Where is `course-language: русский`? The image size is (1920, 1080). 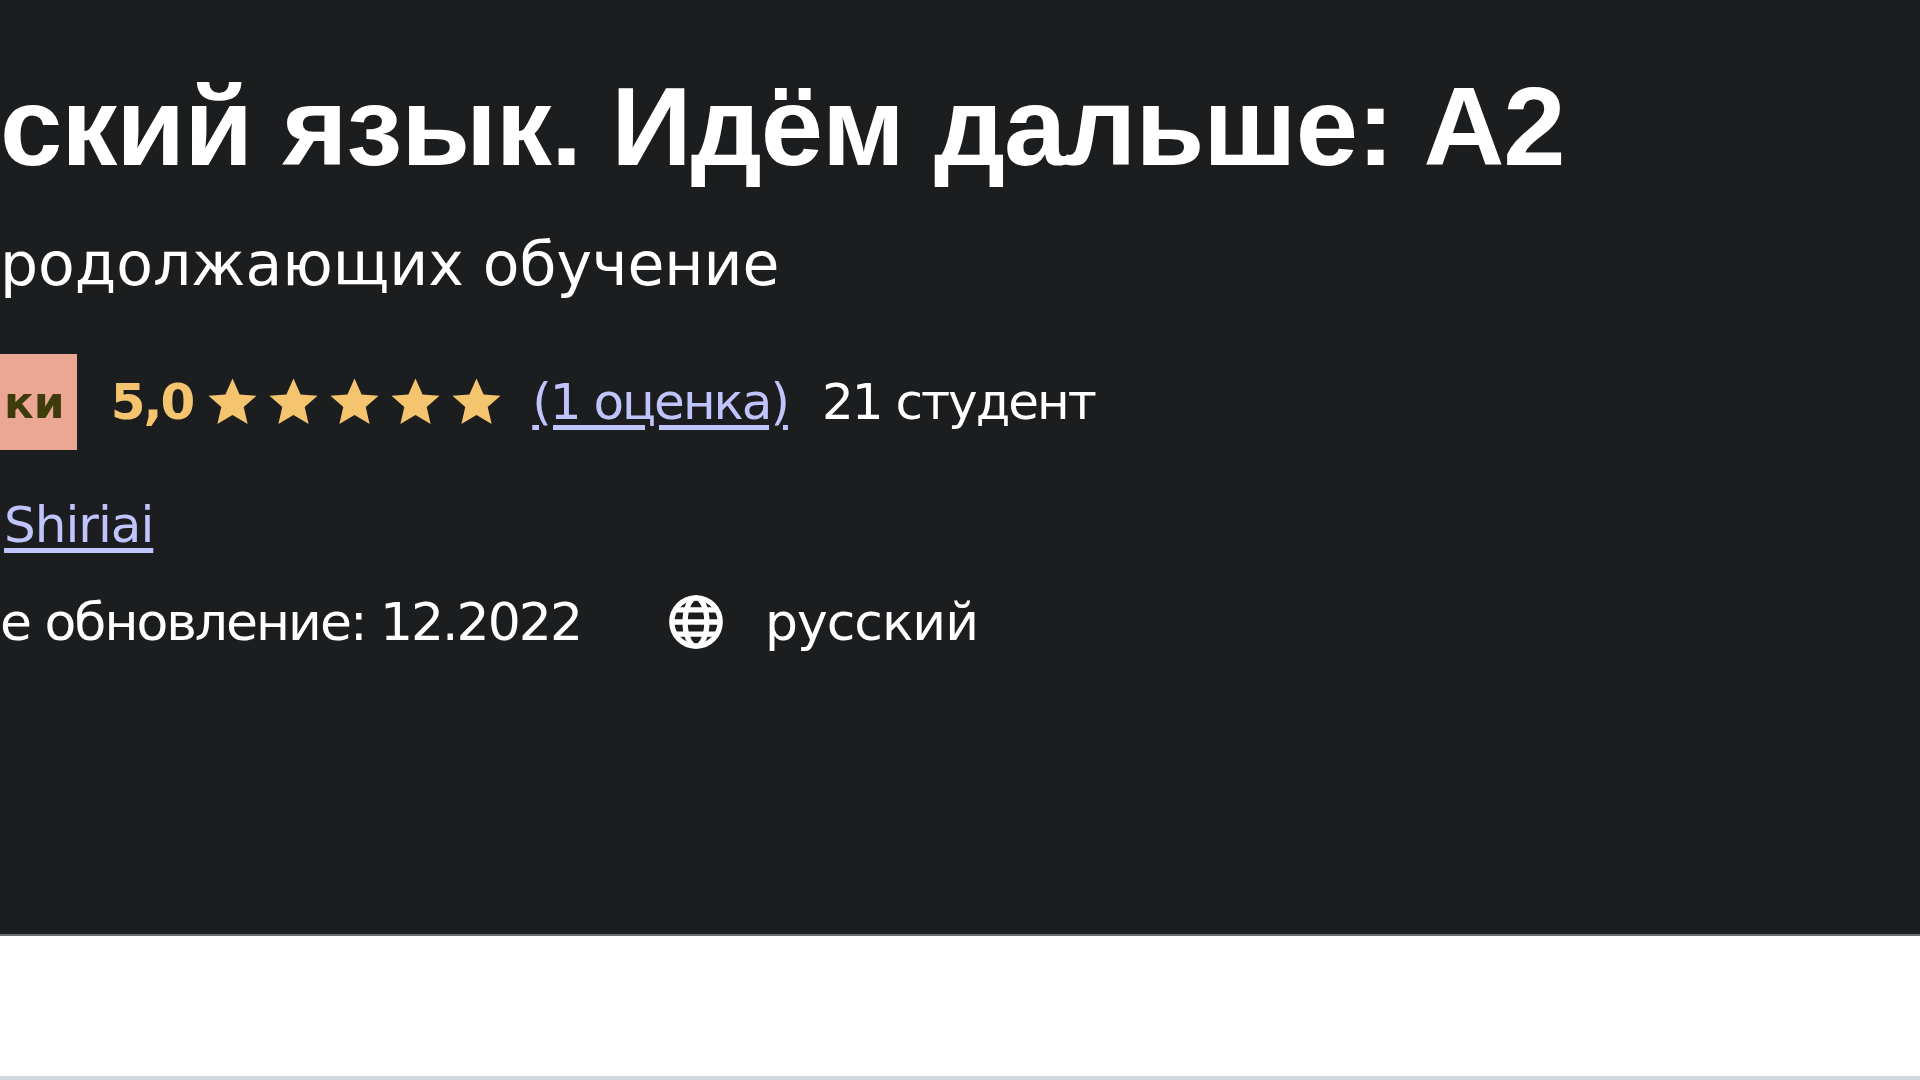
course-language: русский is located at coordinates (871, 622).